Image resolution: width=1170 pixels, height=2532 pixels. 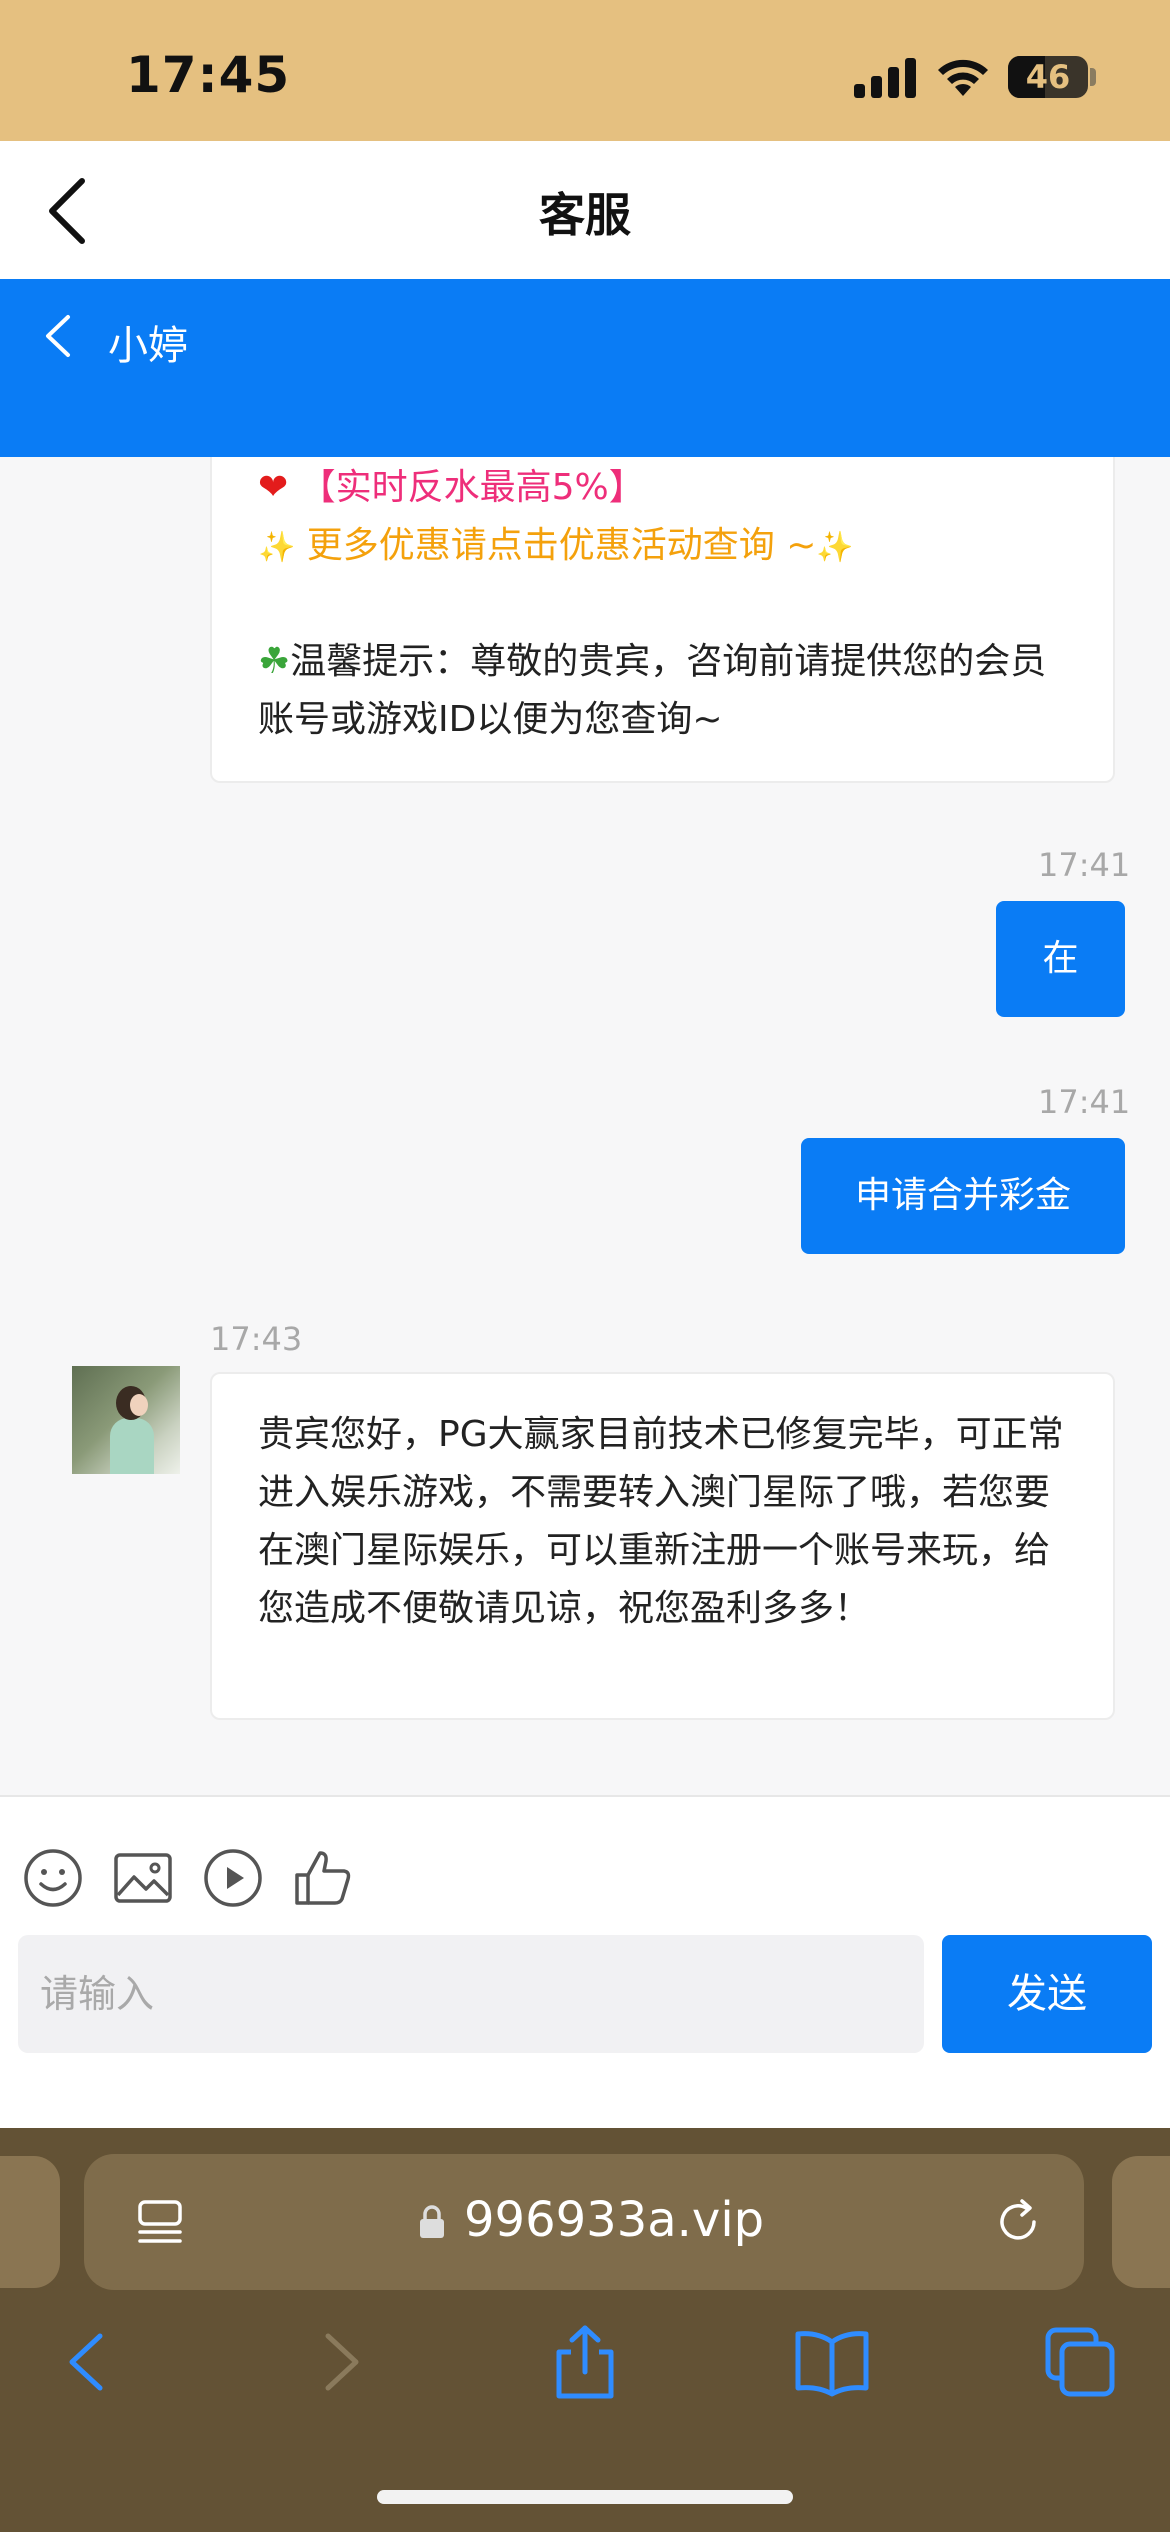 What do you see at coordinates (148, 346) in the screenshot?
I see `agent-name: 小婷` at bounding box center [148, 346].